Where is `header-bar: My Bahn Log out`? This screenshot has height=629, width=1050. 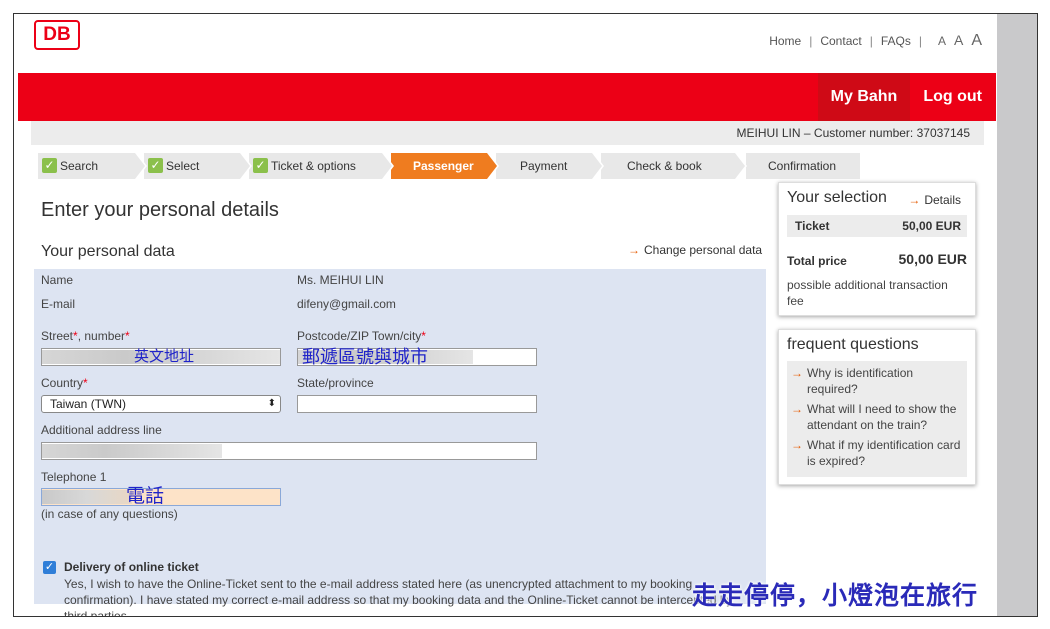 header-bar: My Bahn Log out is located at coordinates (507, 97).